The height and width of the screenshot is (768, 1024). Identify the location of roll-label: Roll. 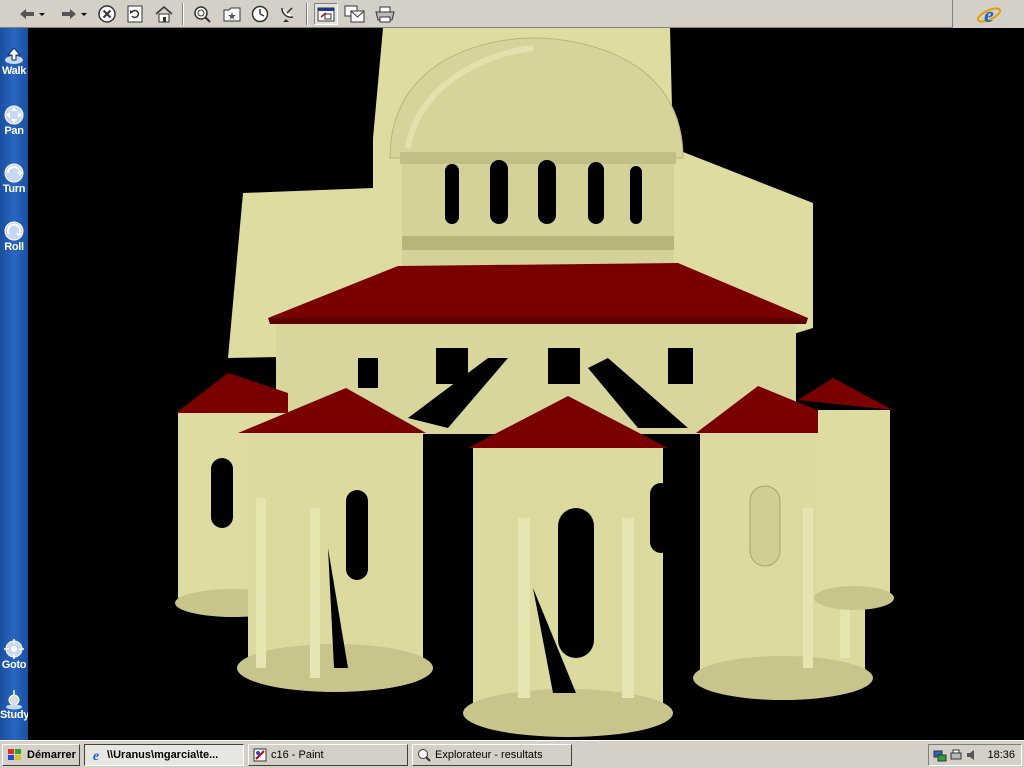
(14, 247).